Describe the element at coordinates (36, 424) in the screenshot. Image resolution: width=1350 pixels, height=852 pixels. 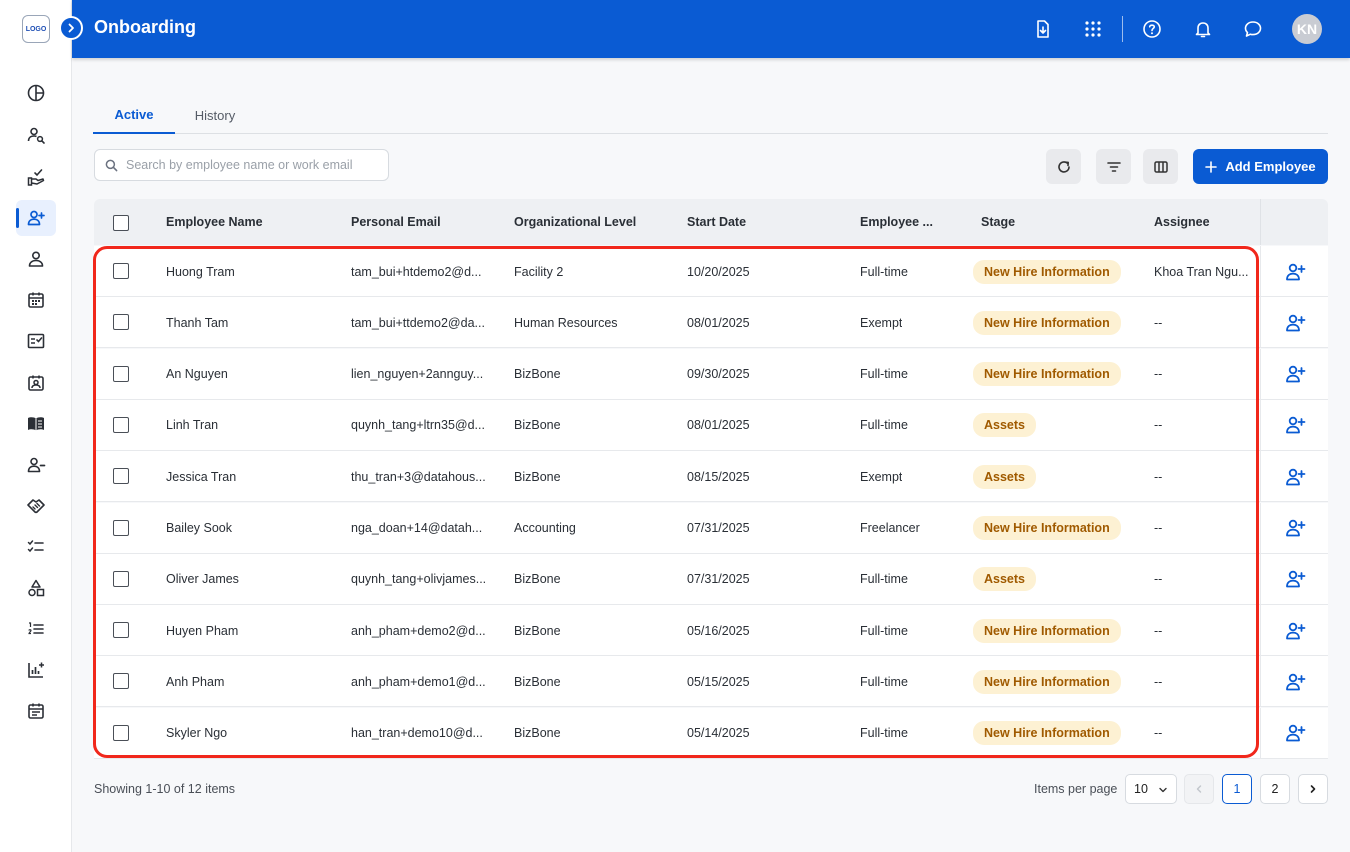
I see `sidebar-item-book` at that location.